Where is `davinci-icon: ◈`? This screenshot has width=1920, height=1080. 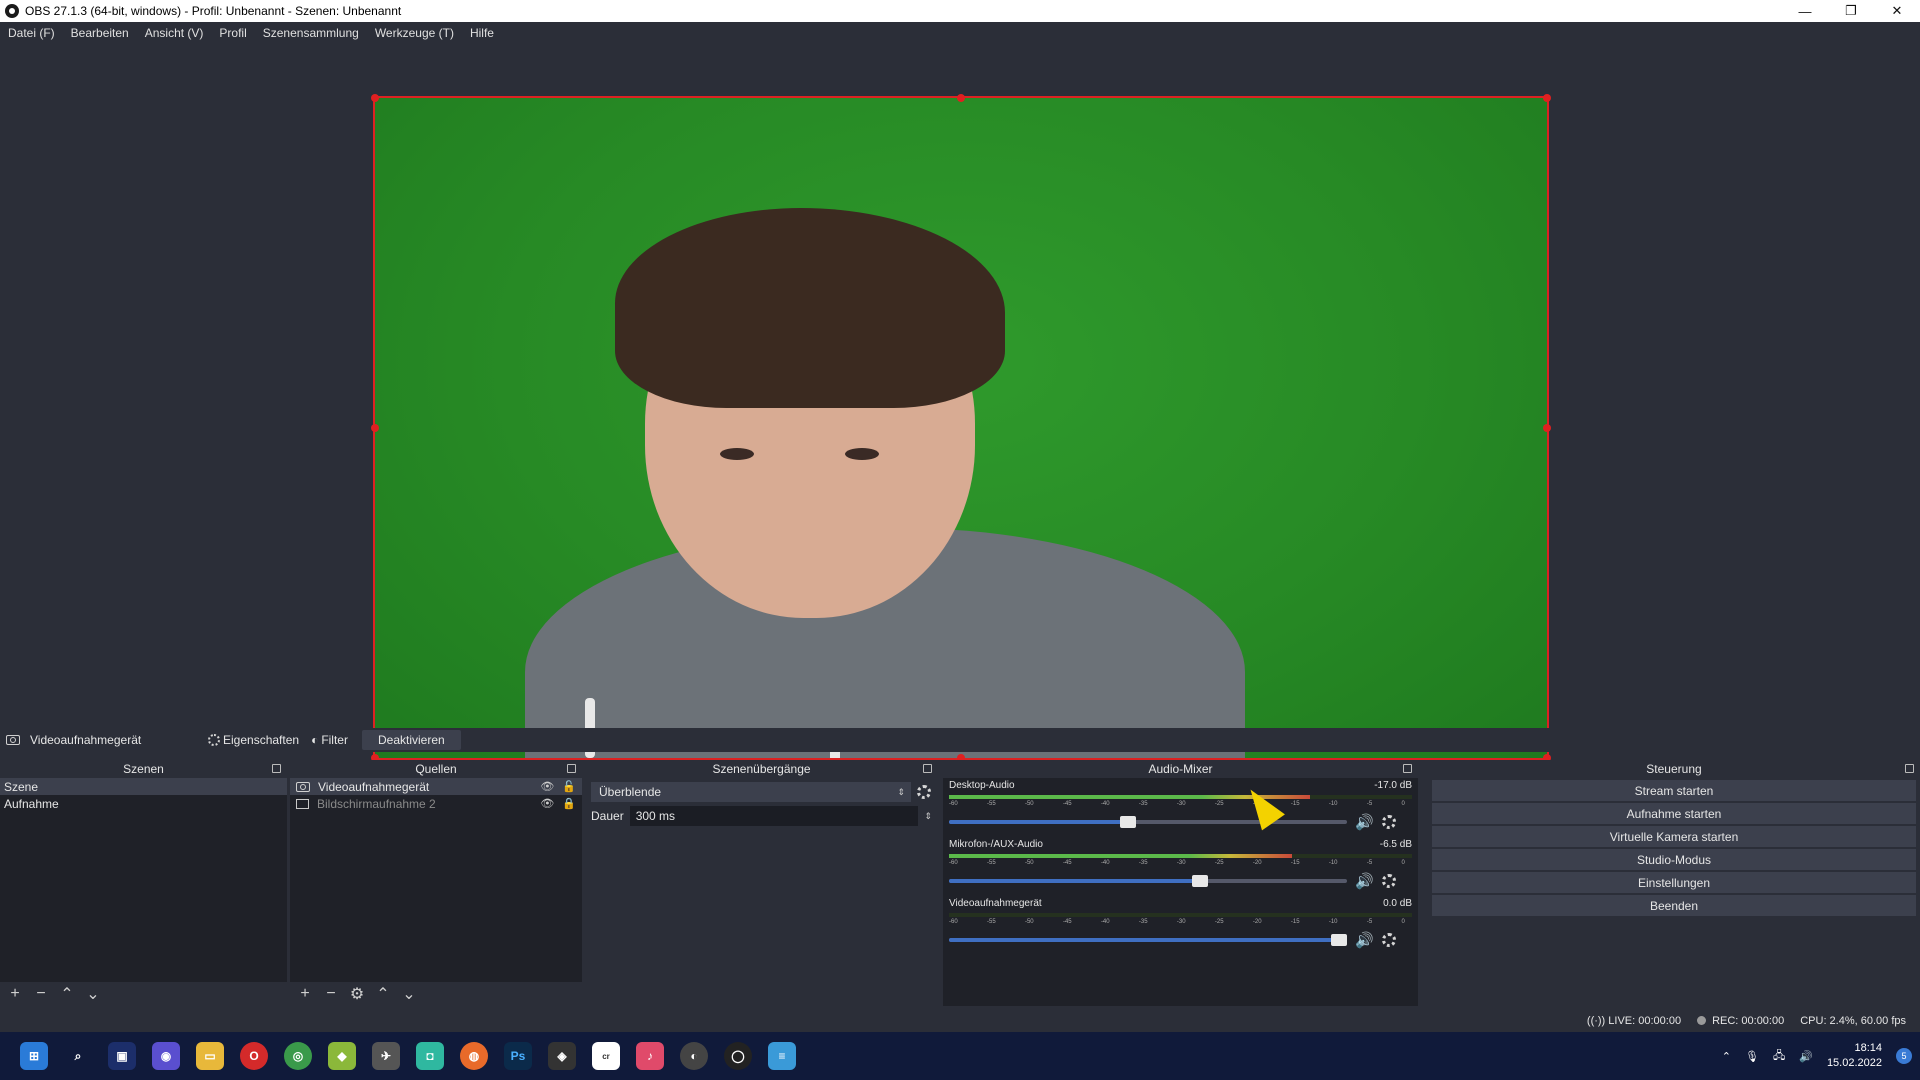 davinci-icon: ◈ is located at coordinates (562, 1056).